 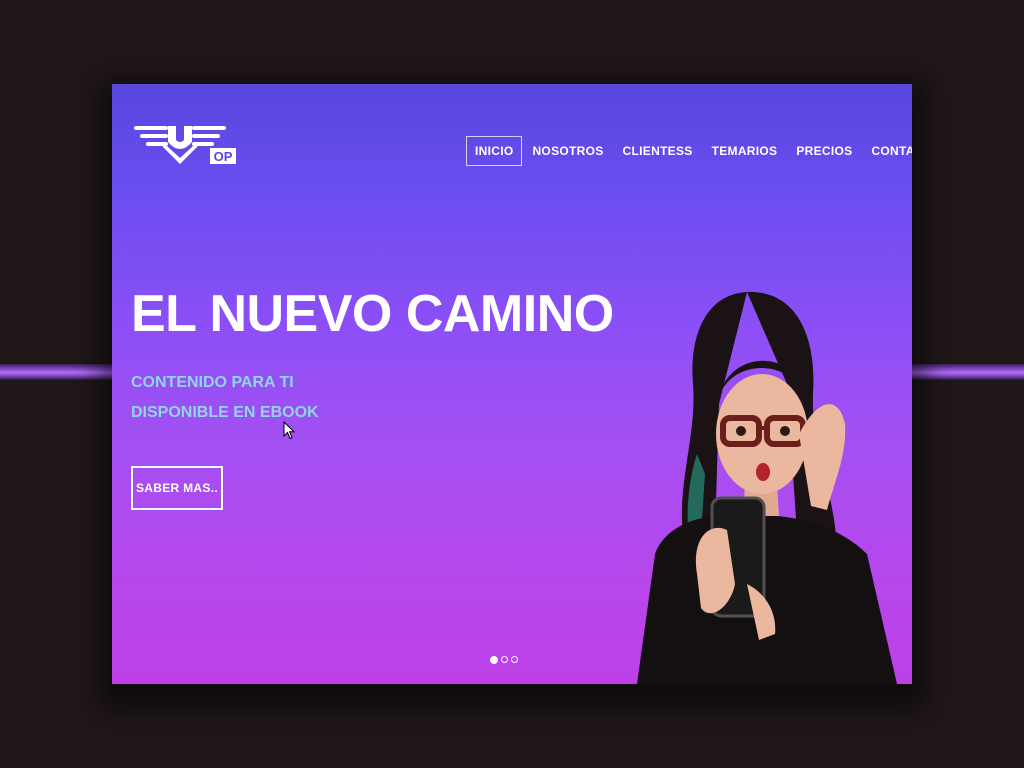 What do you see at coordinates (567, 151) in the screenshot?
I see `nav-item-nosotros: NOSOTROS` at bounding box center [567, 151].